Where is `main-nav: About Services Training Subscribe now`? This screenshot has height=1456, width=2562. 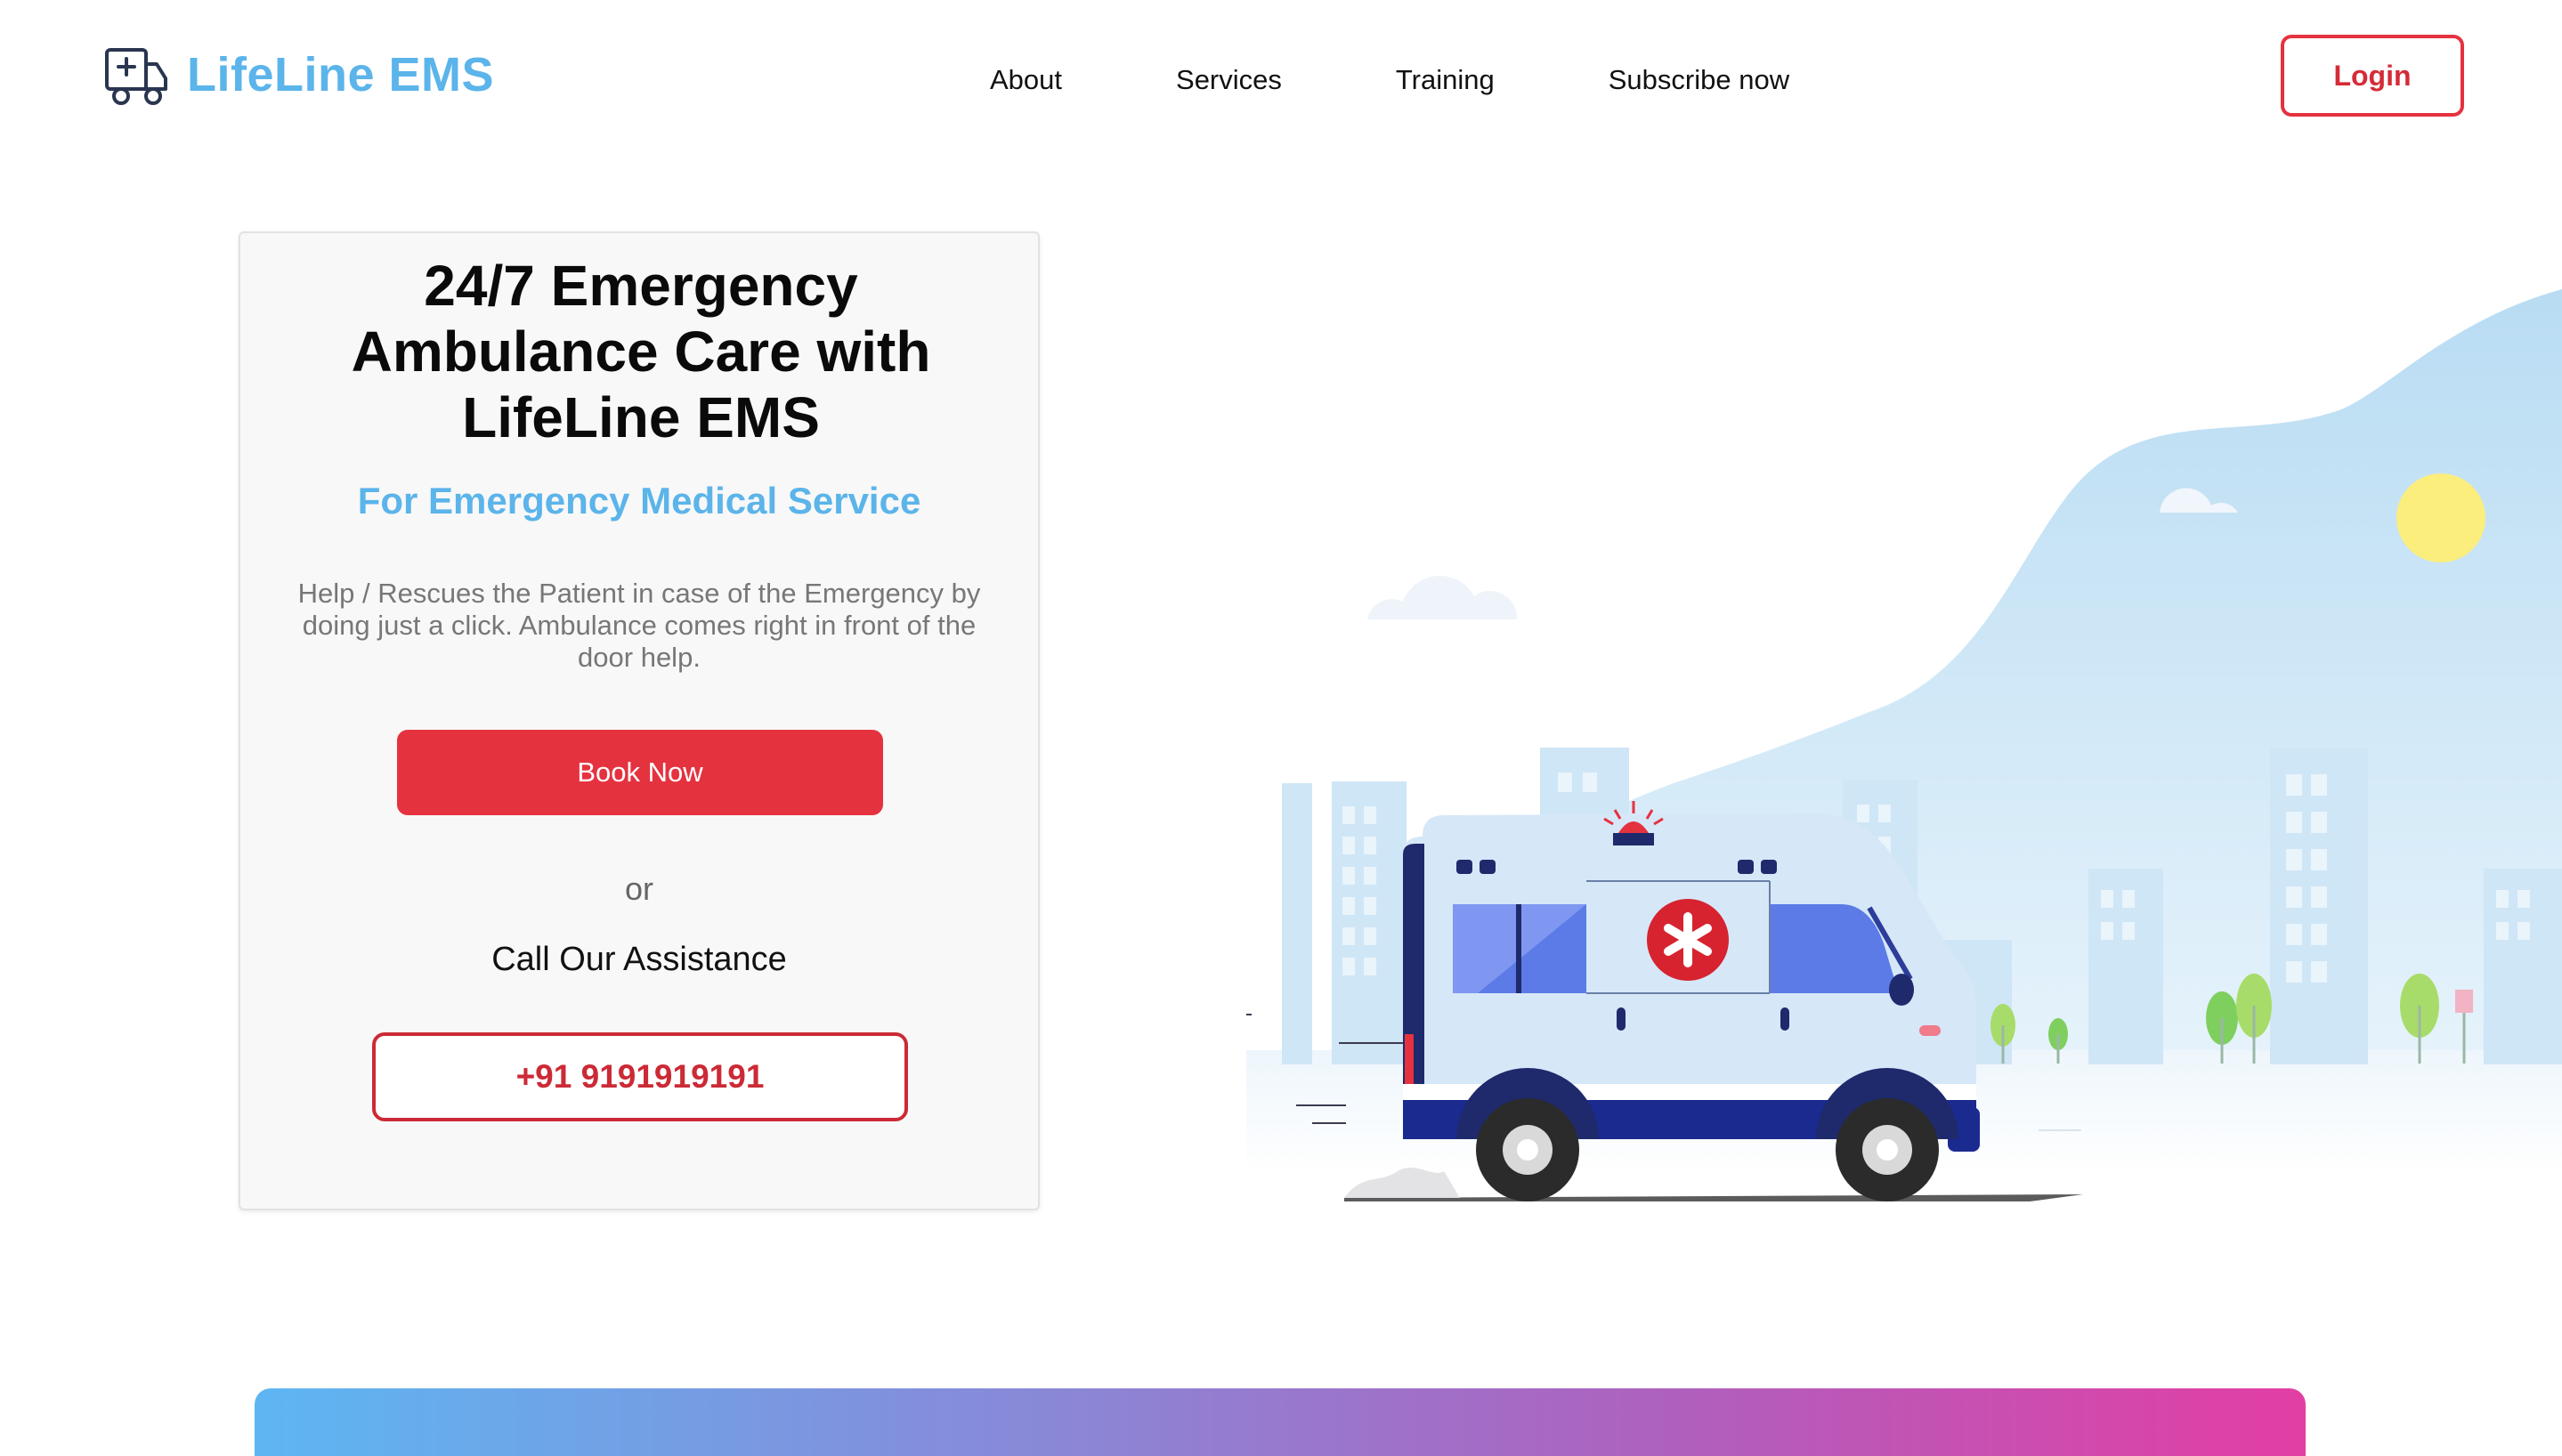 main-nav: About Services Training Subscribe now is located at coordinates (1389, 80).